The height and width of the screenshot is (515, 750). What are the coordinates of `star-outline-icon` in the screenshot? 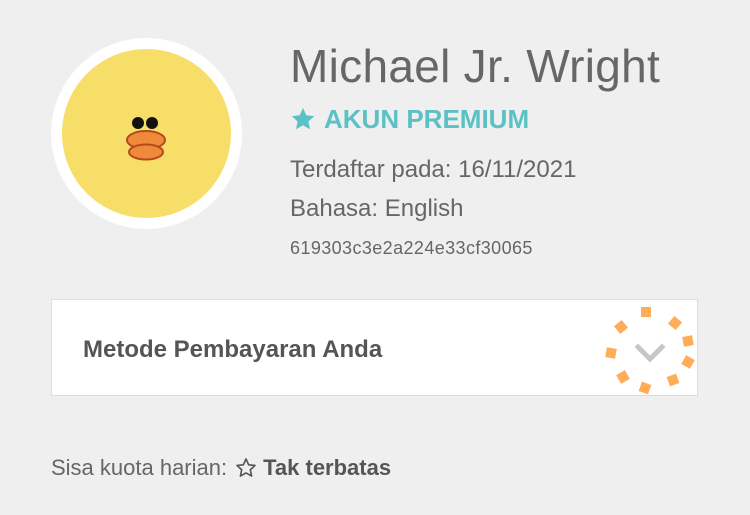 It's located at (246, 467).